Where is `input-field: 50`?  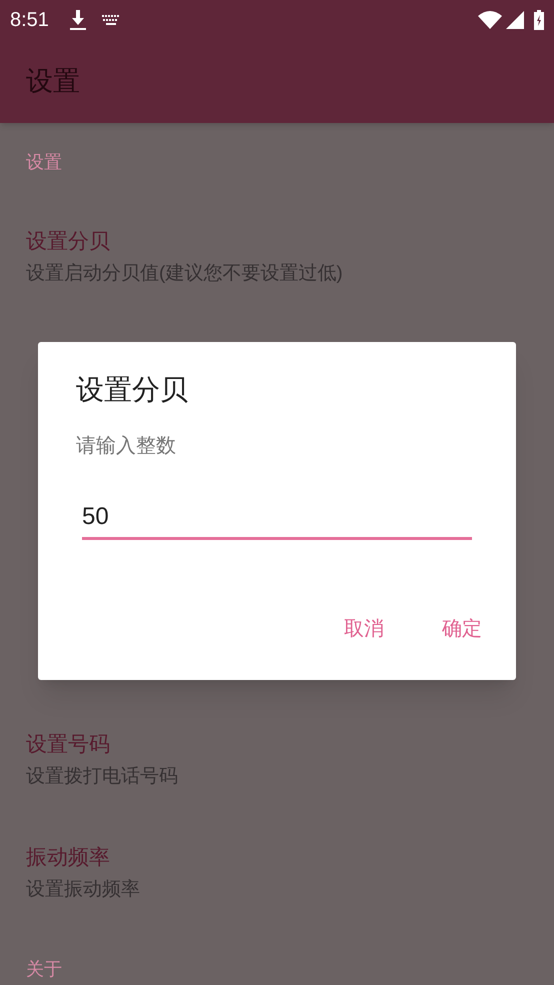 input-field: 50 is located at coordinates (277, 518).